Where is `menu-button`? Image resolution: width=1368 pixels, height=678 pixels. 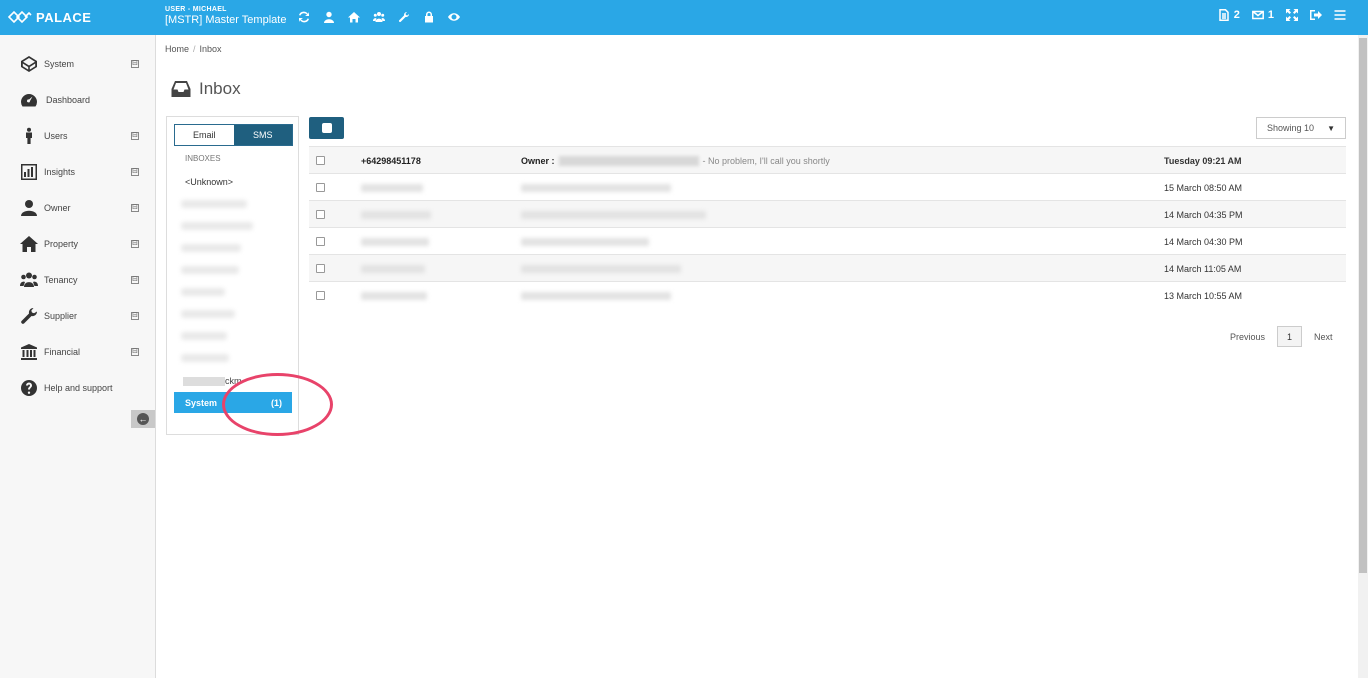 menu-button is located at coordinates (1340, 15).